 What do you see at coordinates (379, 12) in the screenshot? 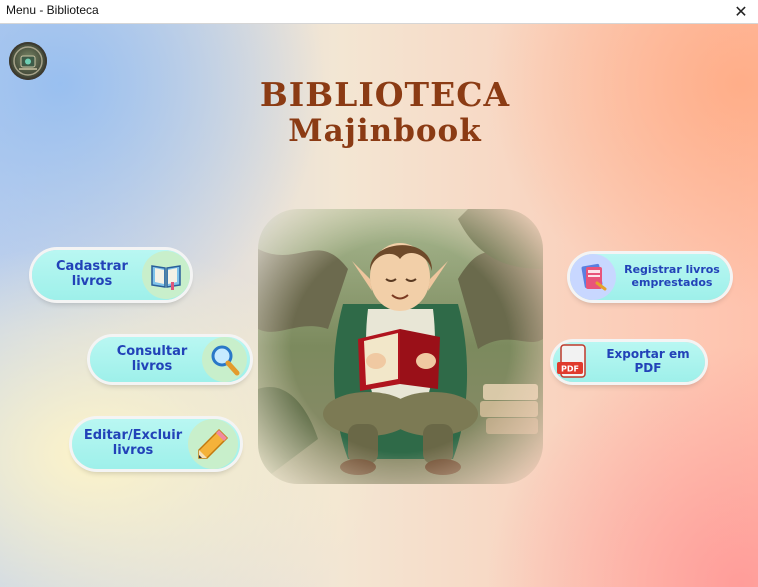
I see `window-titlebar: Menu - Biblioteca ✕` at bounding box center [379, 12].